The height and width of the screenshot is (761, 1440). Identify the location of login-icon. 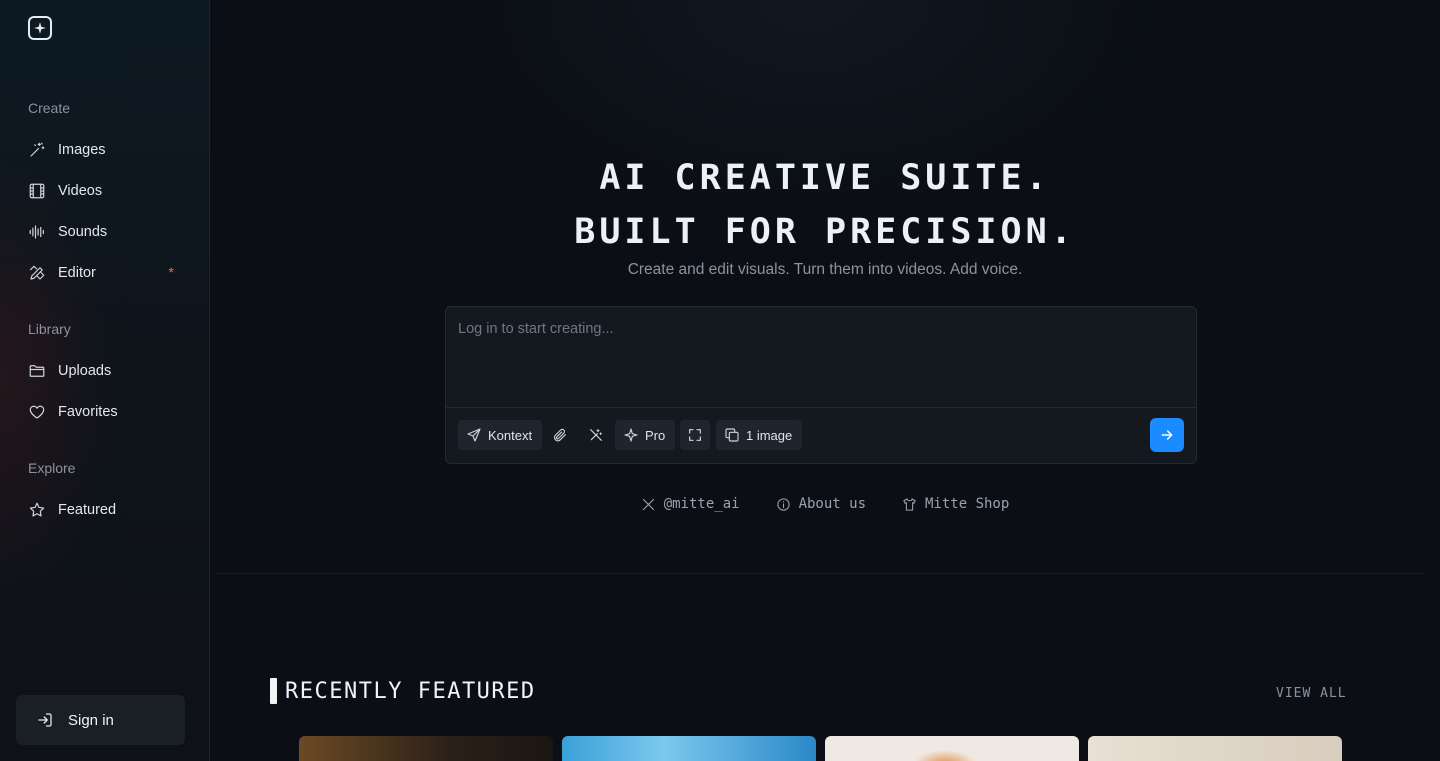
(45, 720).